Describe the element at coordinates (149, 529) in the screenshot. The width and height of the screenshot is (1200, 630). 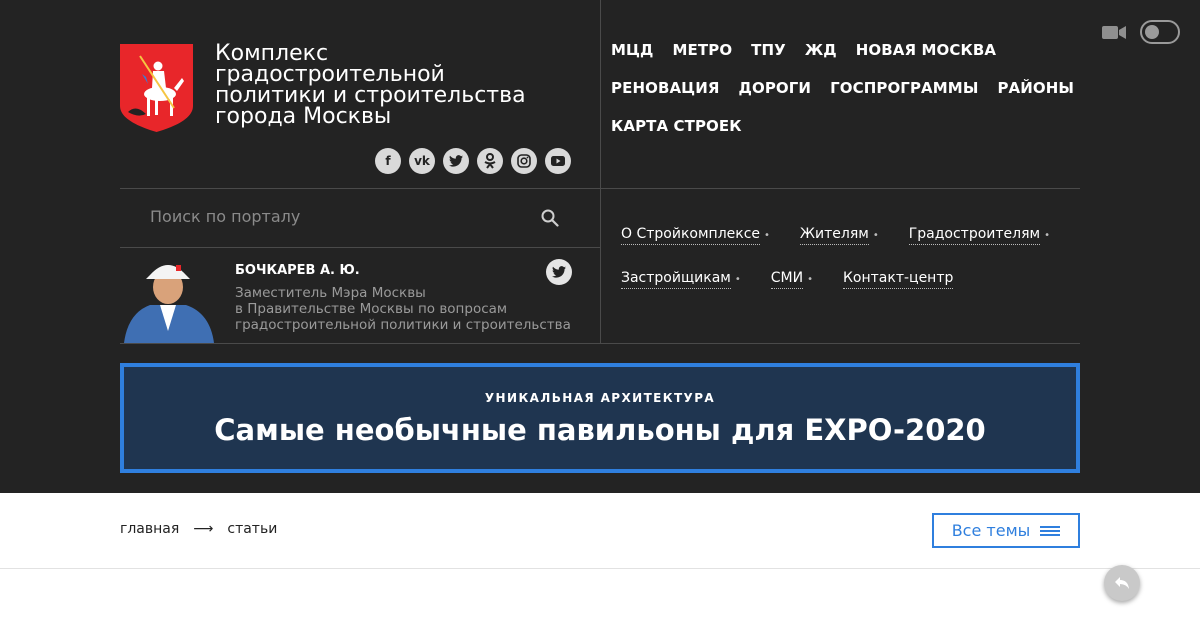
I see `breadcrumb-home: главная` at that location.